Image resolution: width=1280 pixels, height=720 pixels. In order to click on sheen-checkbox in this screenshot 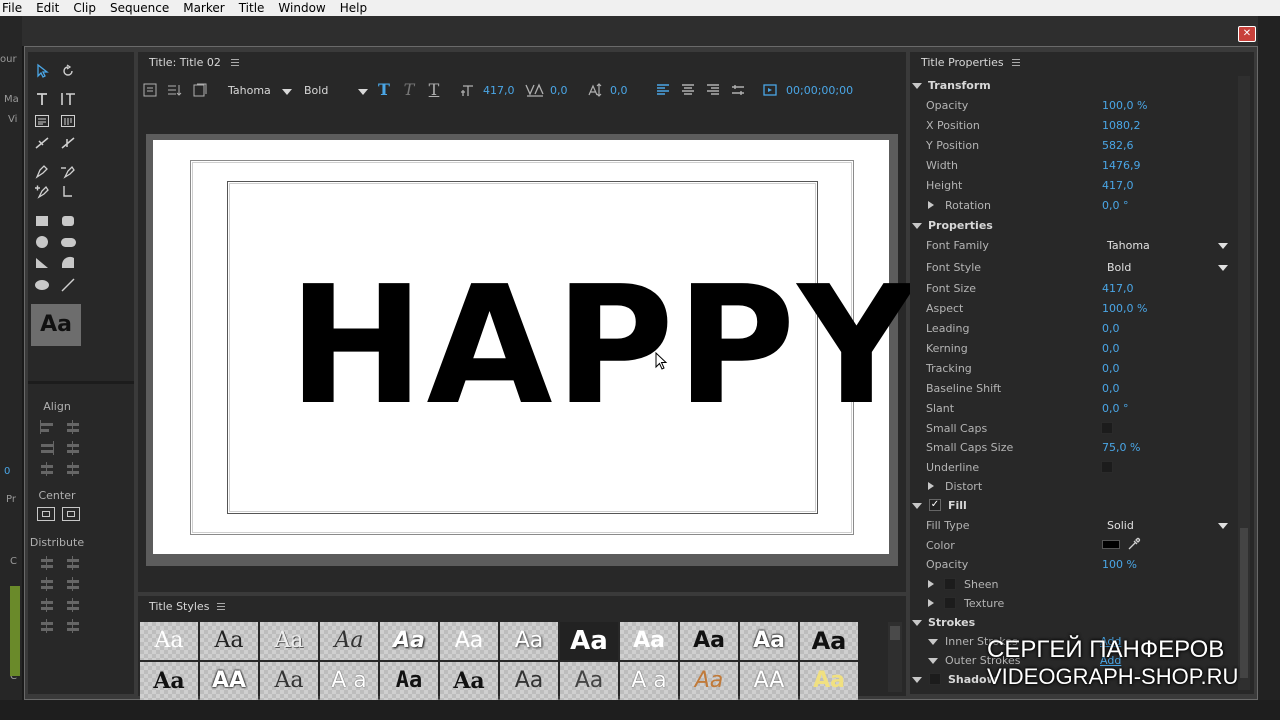, I will do `click(950, 584)`.